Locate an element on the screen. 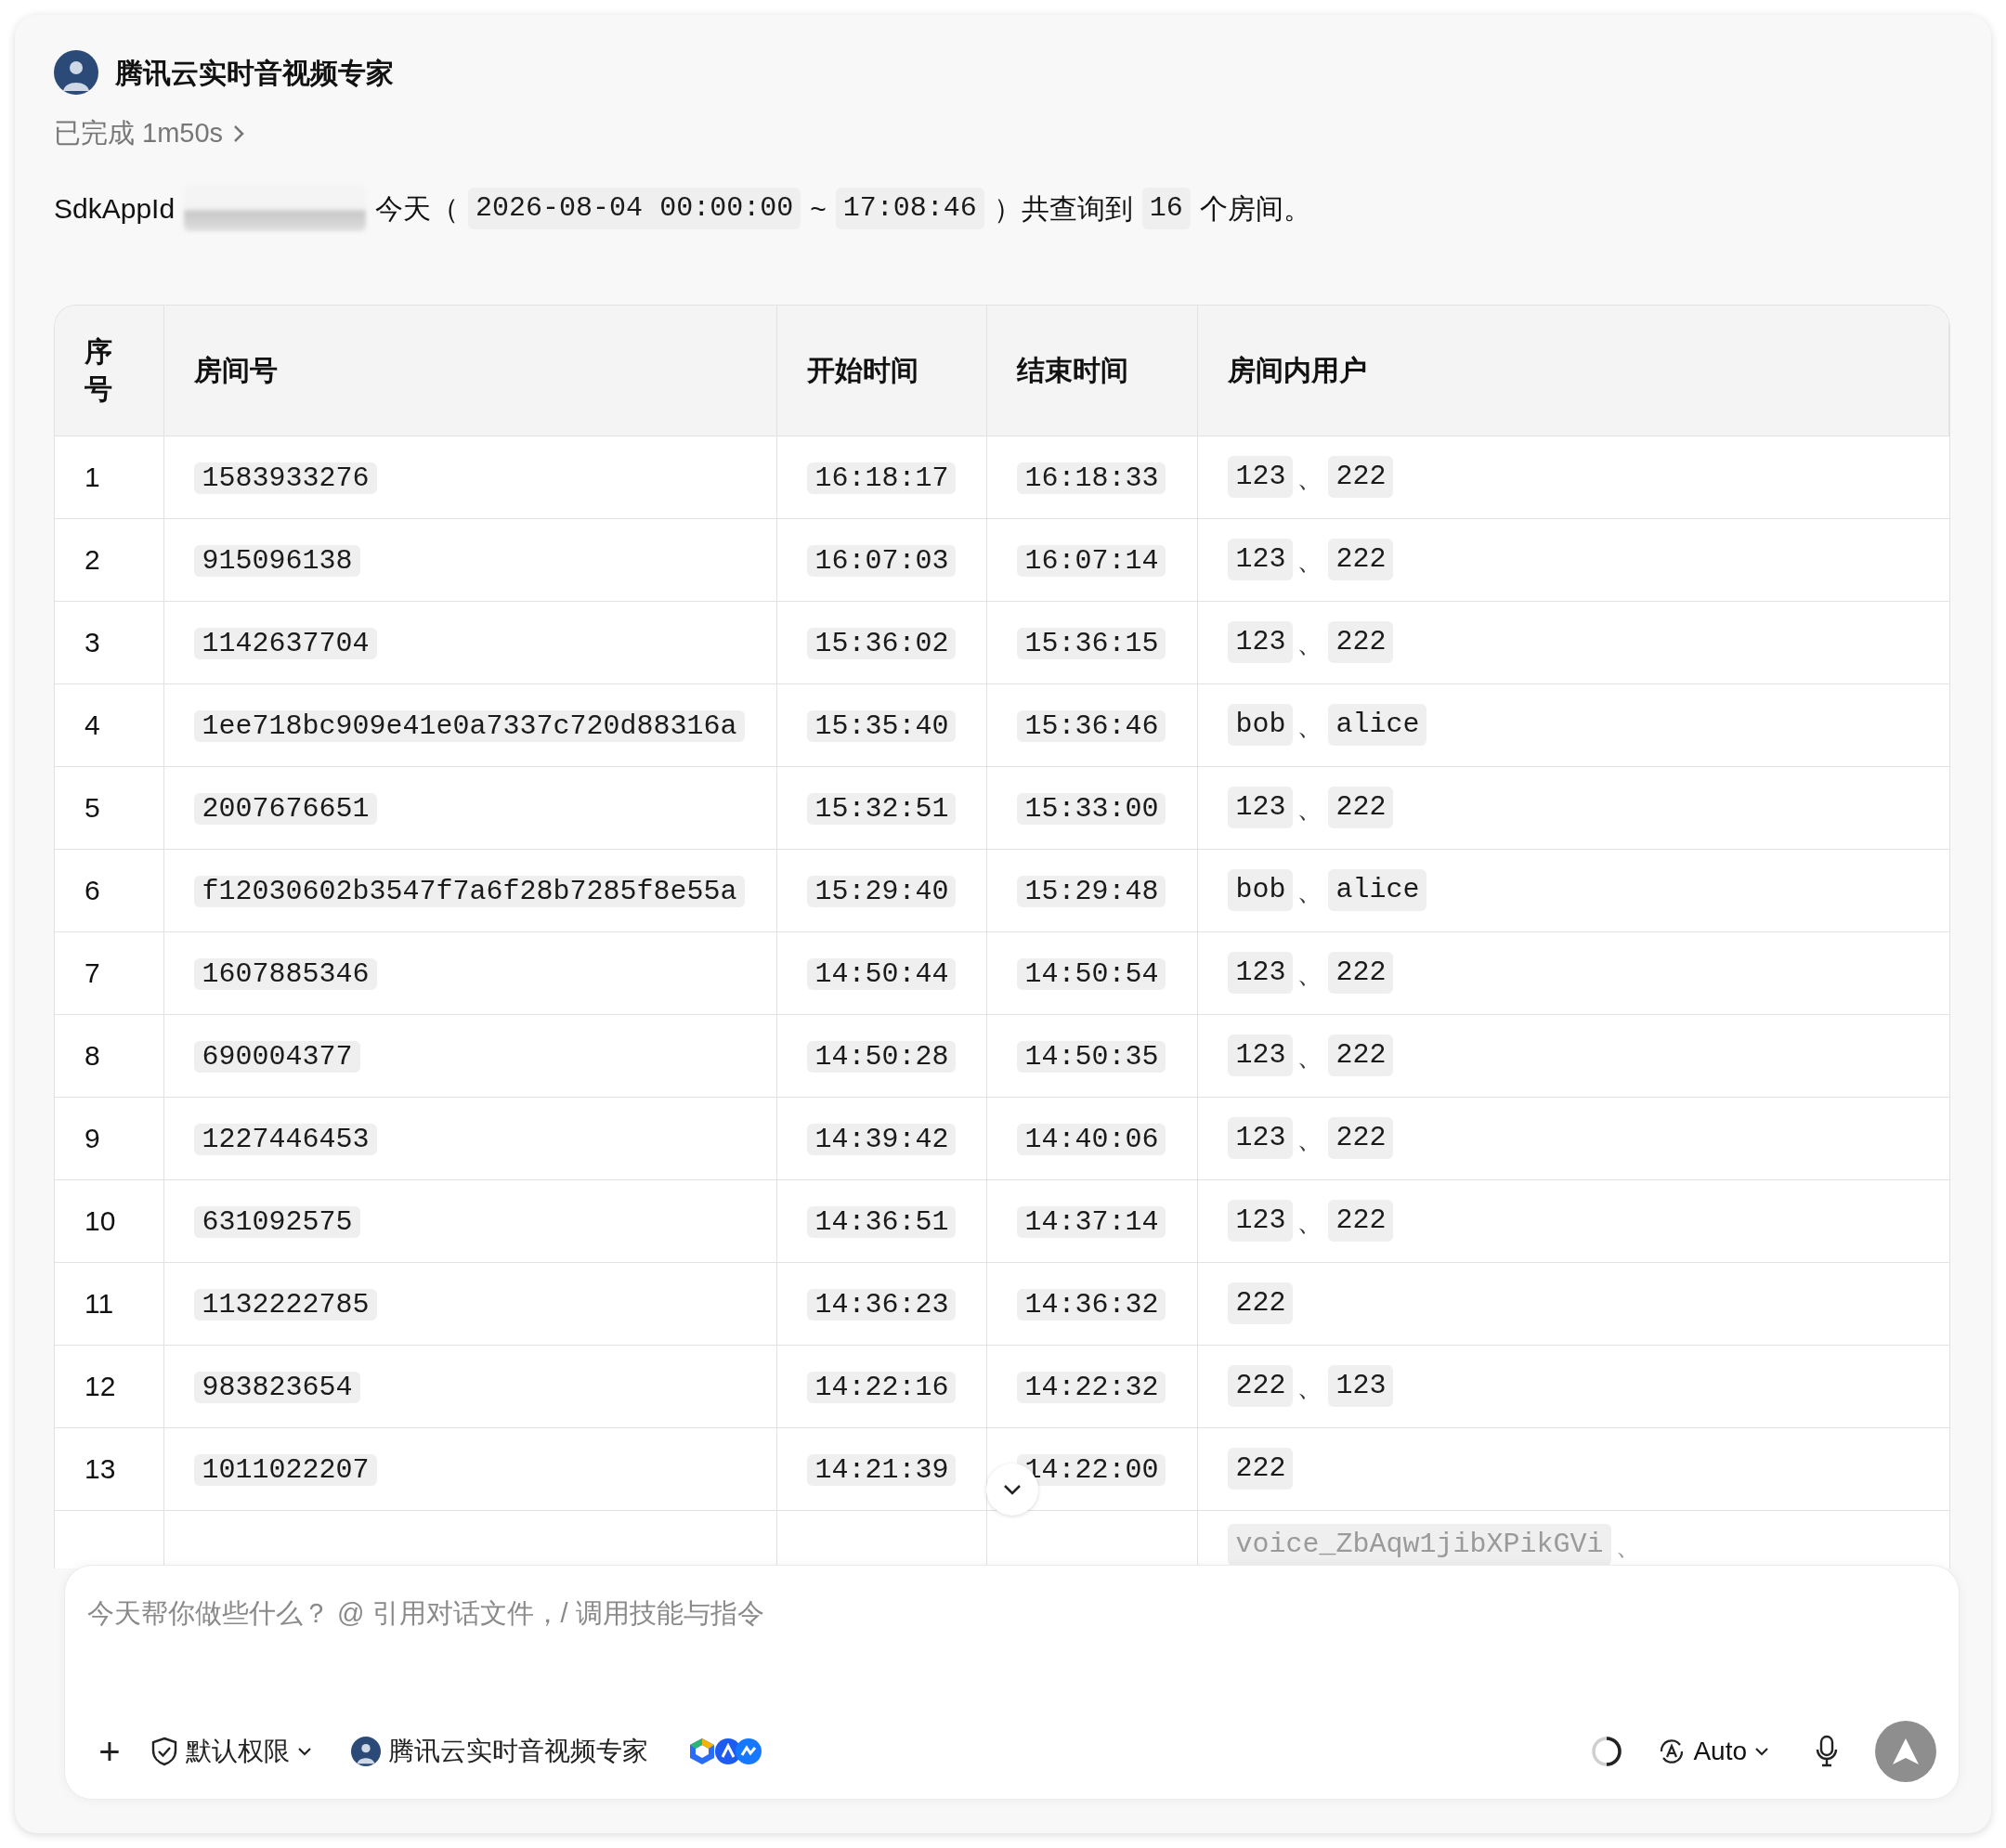 The height and width of the screenshot is (1848, 2006). table-cell: 9 is located at coordinates (109, 1138).